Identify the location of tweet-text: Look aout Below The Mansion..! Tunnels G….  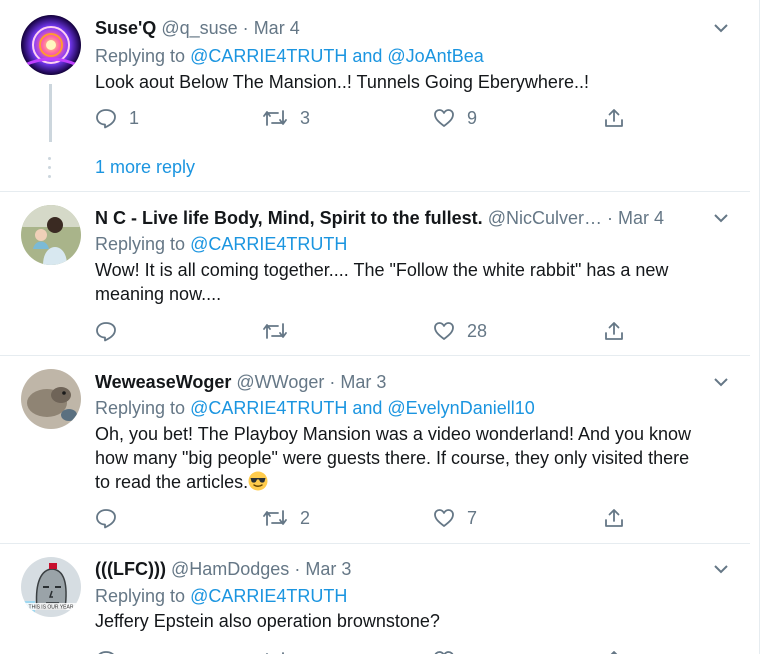
(342, 82).